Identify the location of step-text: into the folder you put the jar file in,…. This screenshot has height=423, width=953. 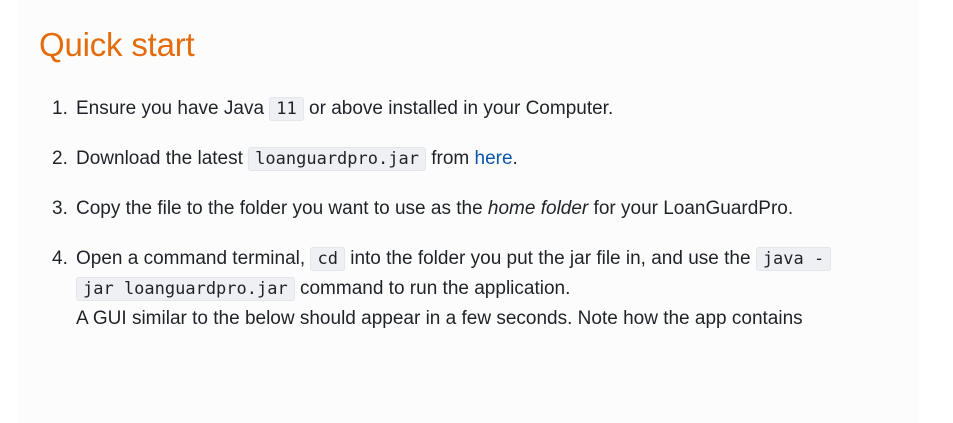
(550, 258).